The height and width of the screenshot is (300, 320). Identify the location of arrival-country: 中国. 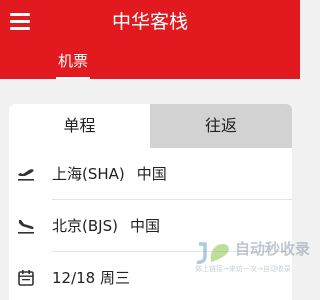
(144, 226).